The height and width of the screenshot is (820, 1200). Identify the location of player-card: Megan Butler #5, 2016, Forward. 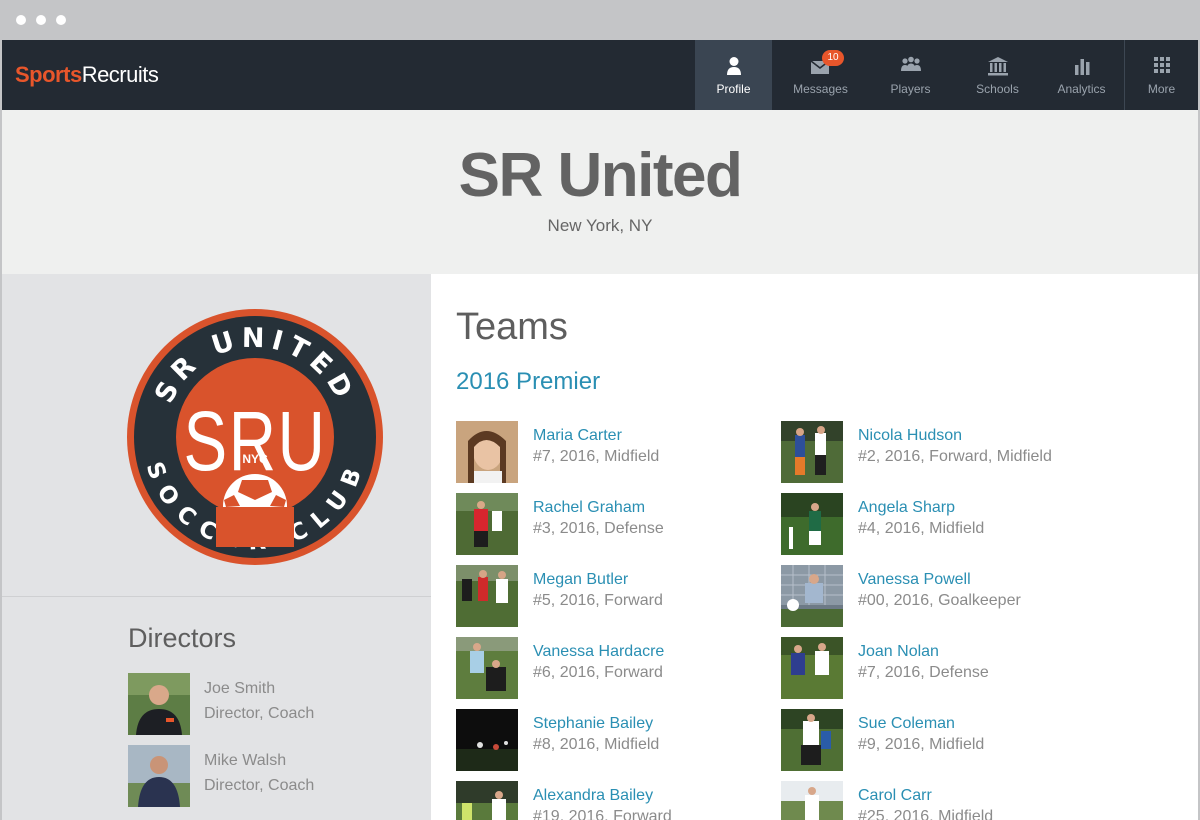
(611, 597).